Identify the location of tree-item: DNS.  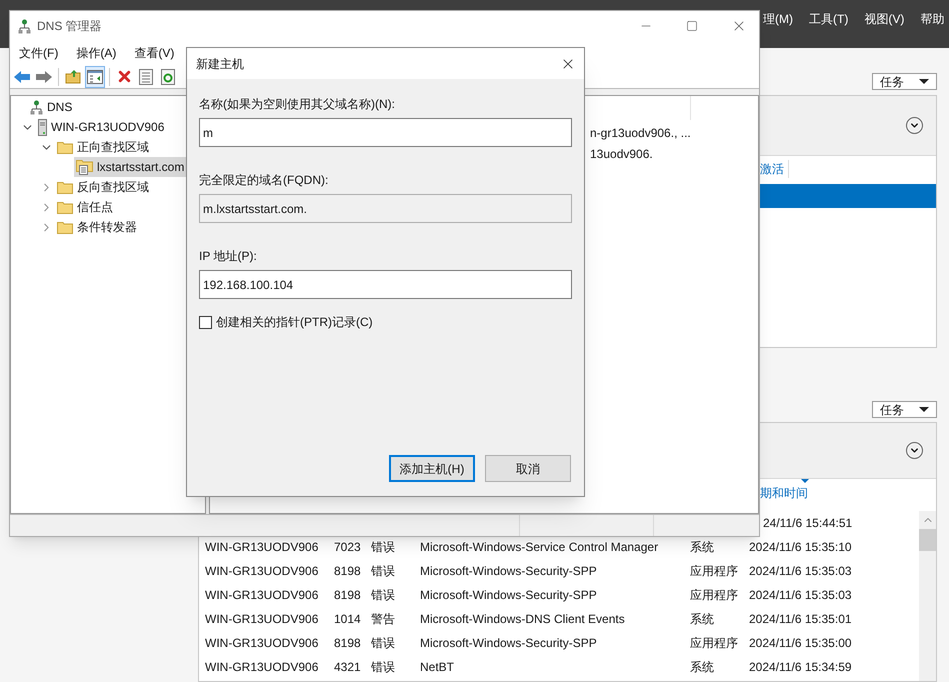
(52, 107).